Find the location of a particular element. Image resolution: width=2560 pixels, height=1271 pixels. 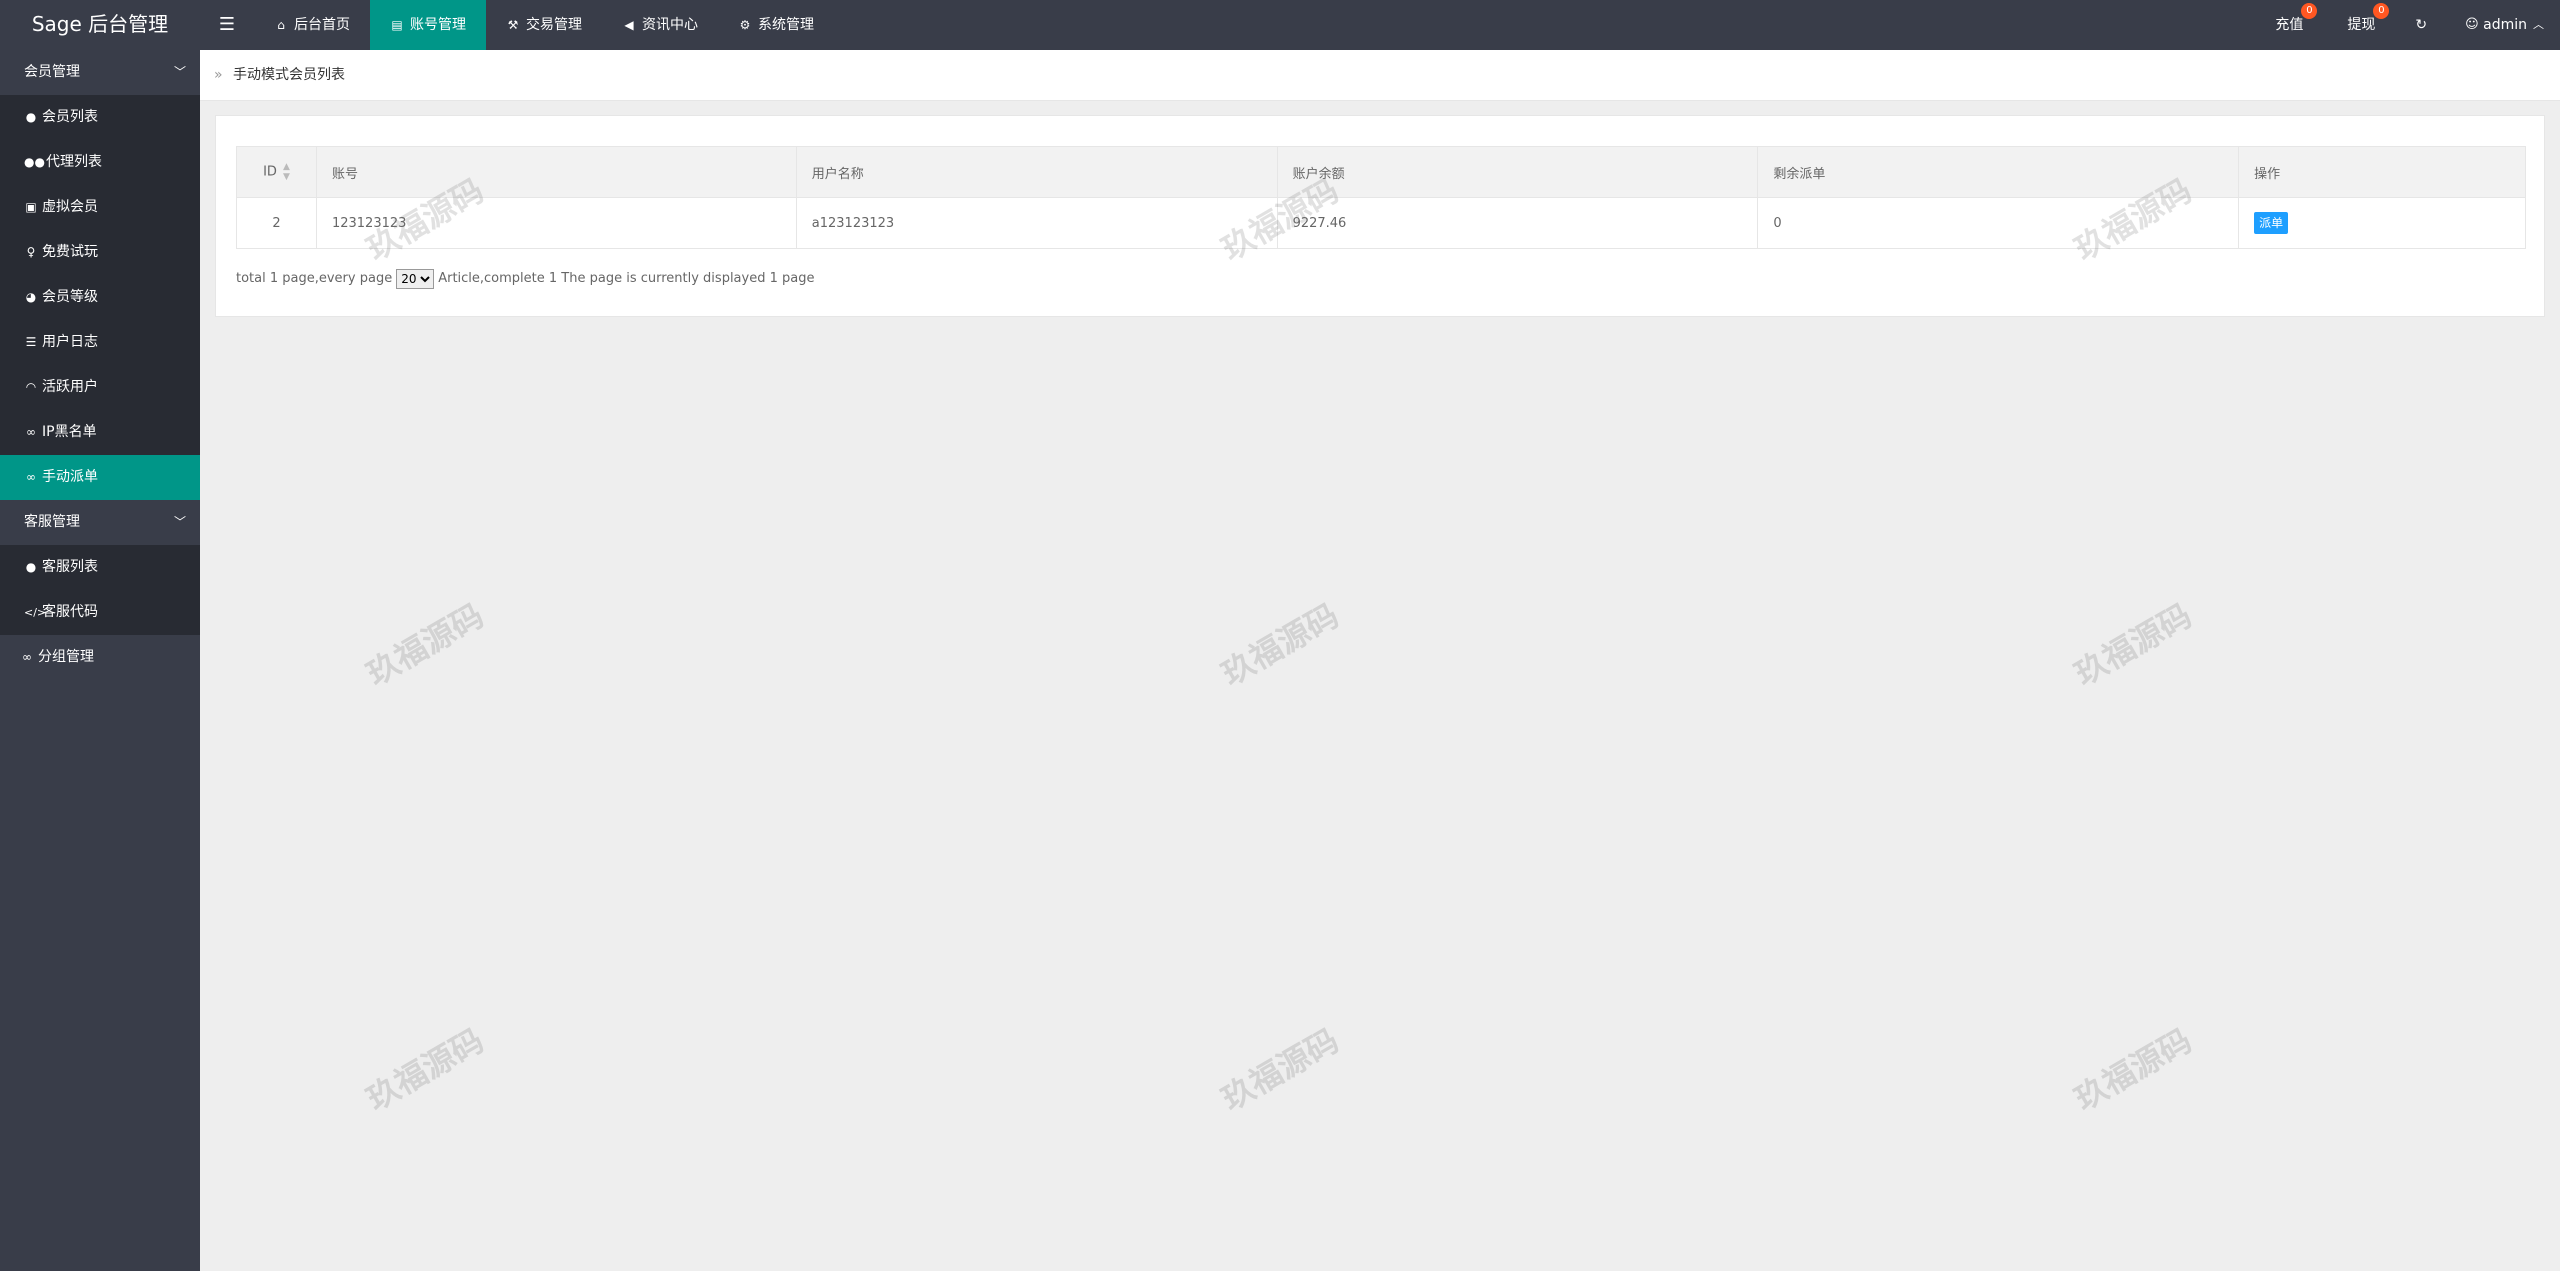

column-header-remaining: 剩余派单 is located at coordinates (1998, 172).